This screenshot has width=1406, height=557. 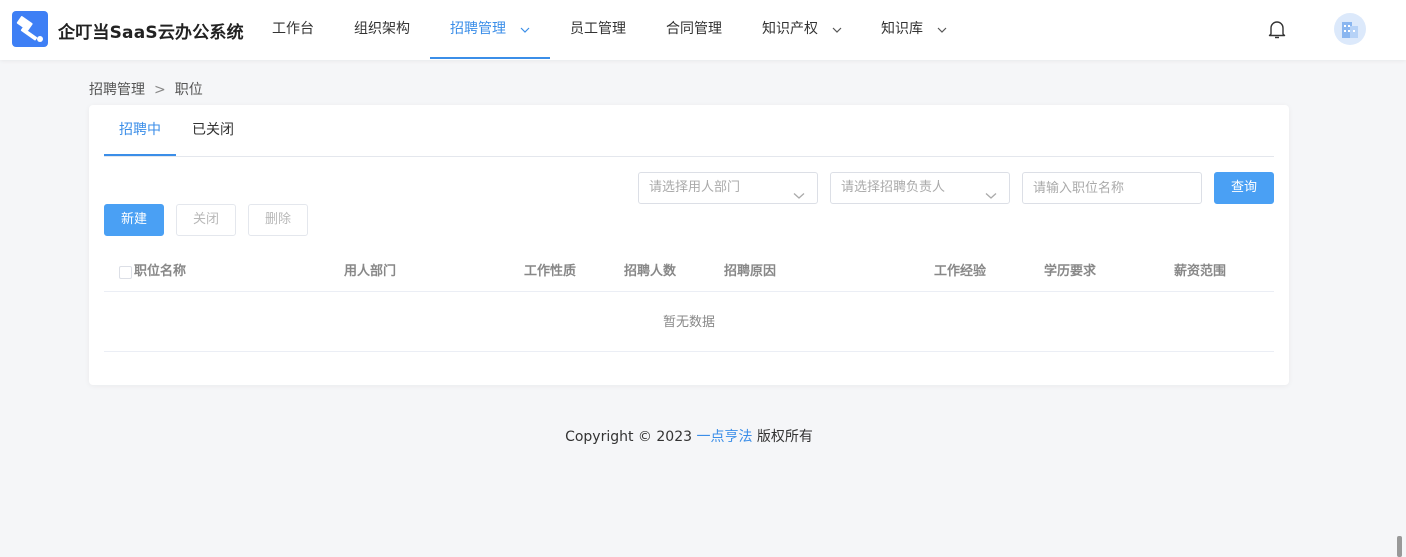 I want to click on app-title: 企叮当SaaS云办公系统, so click(x=151, y=33).